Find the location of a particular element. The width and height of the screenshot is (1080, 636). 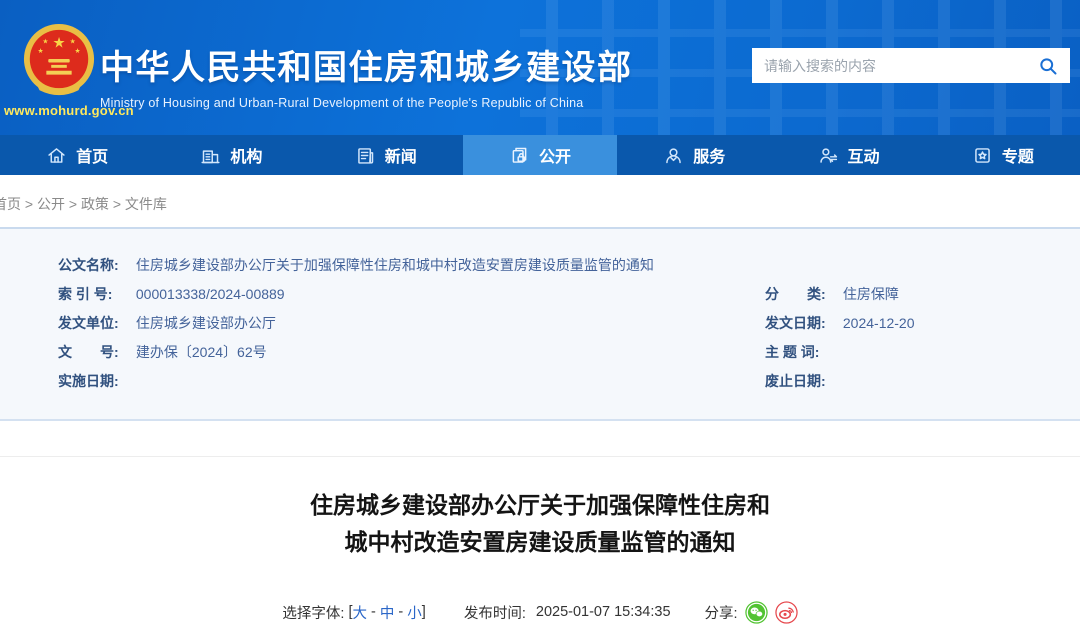

implementation-date-label: 实施日期: is located at coordinates (88, 380).